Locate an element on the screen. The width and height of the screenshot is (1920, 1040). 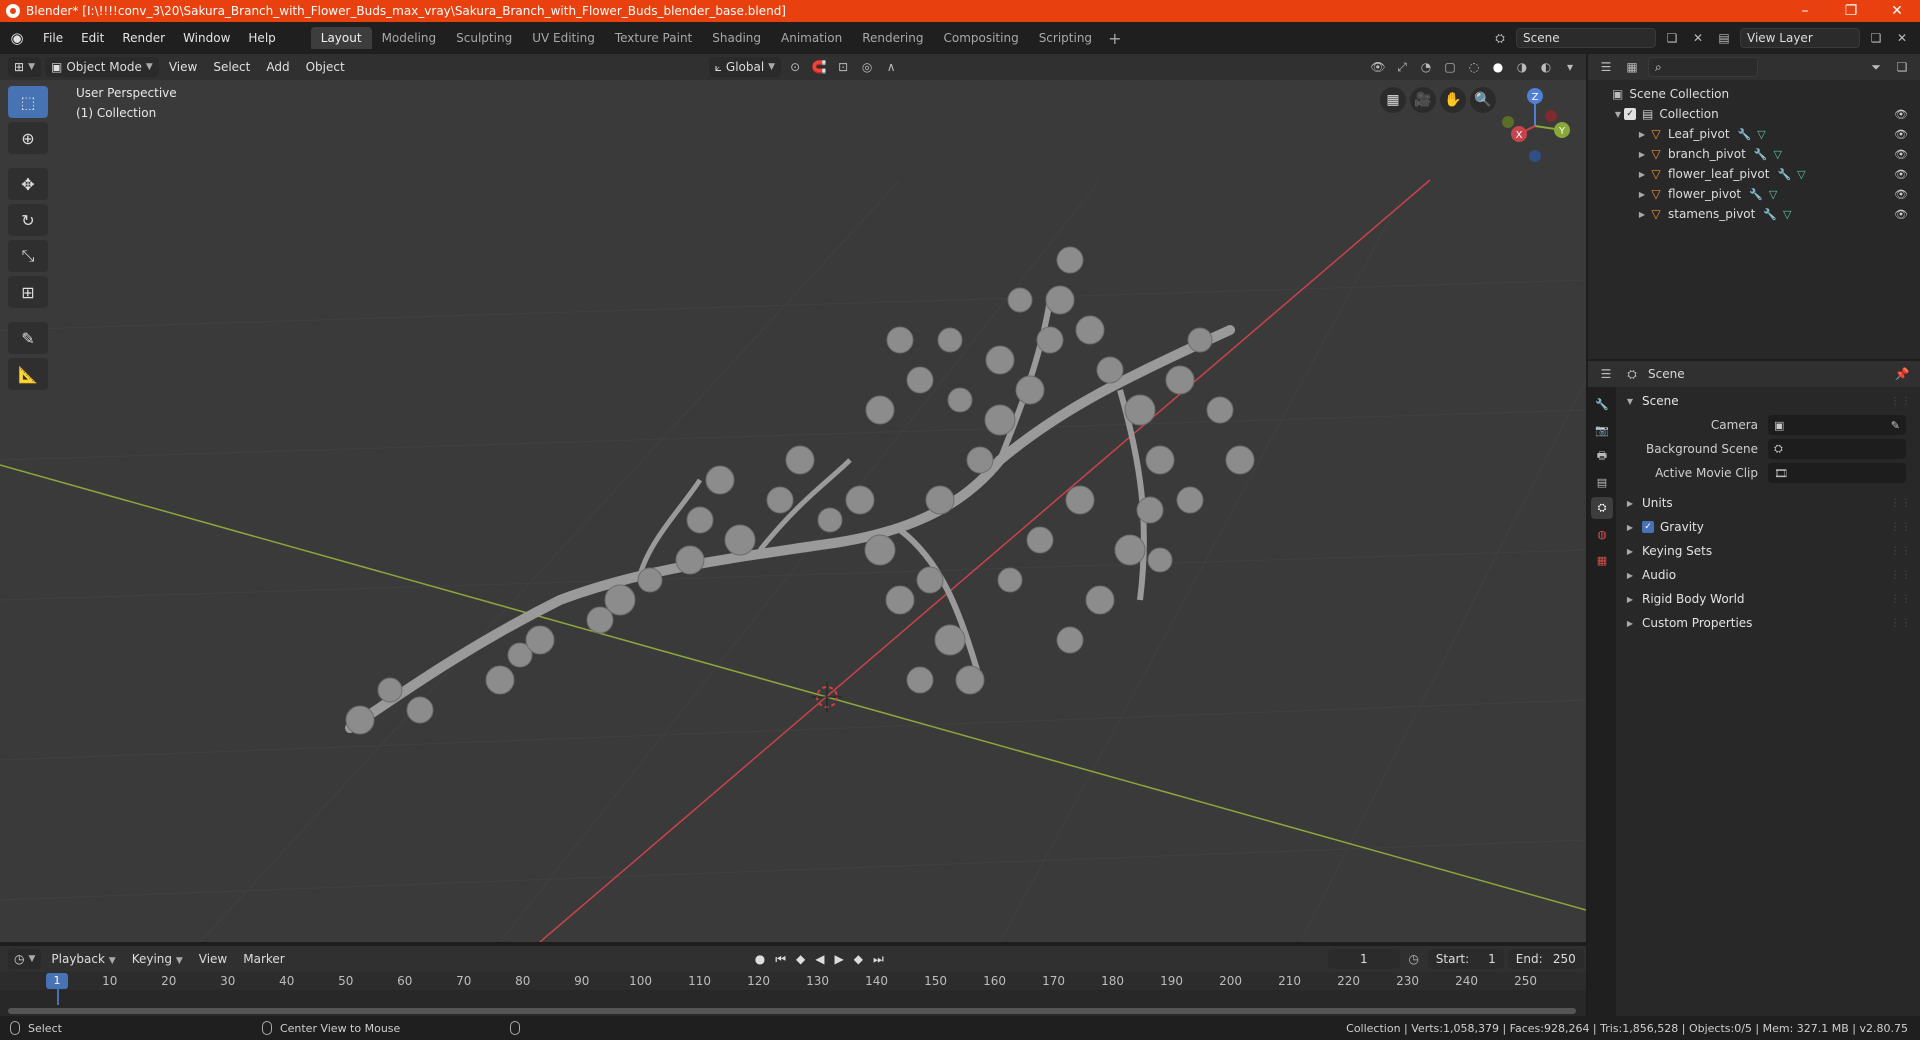
annotate-tool-icon: ✎ is located at coordinates (28, 338).